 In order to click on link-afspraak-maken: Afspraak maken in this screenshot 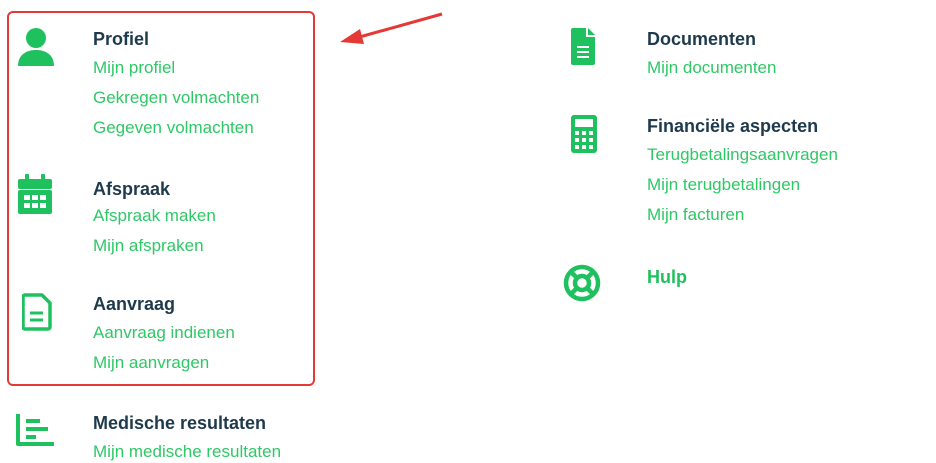, I will do `click(154, 216)`.